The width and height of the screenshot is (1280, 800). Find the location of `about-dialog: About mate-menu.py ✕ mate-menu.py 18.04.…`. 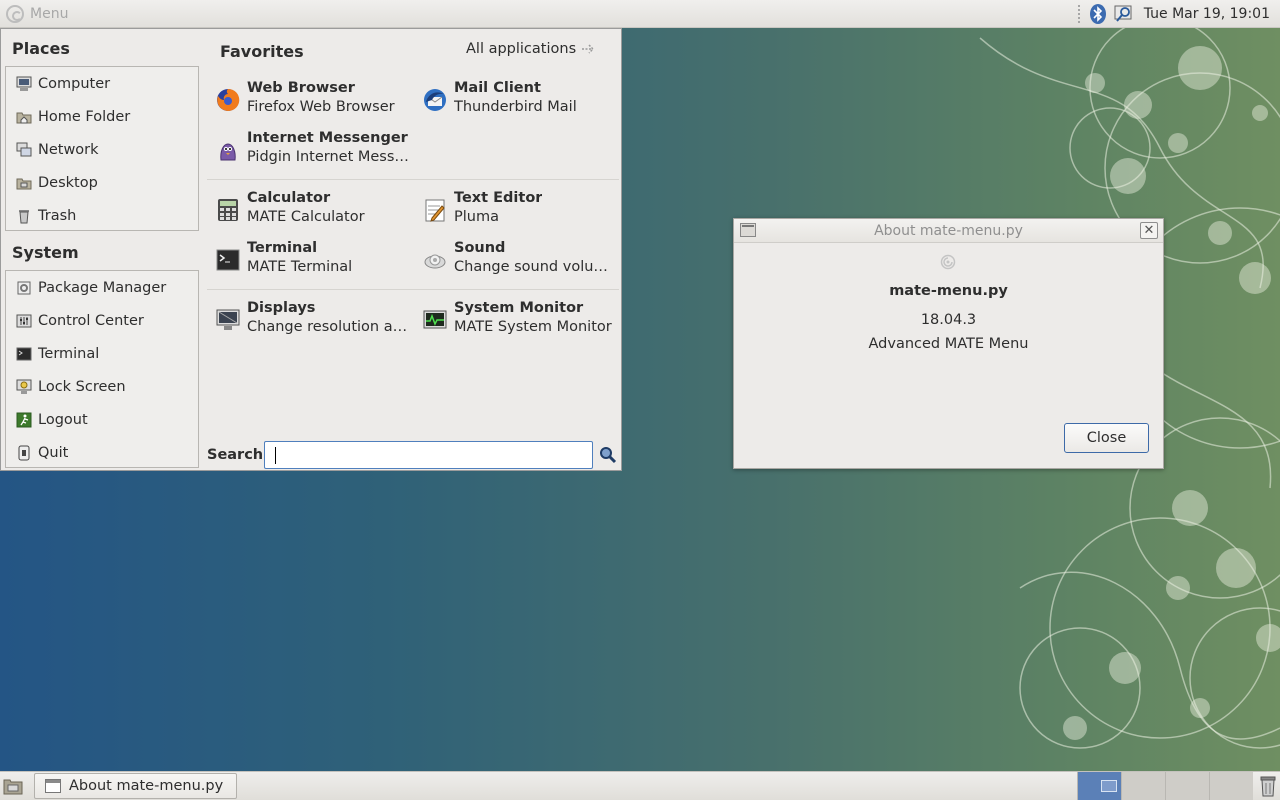

about-dialog: About mate-menu.py ✕ mate-menu.py 18.04.… is located at coordinates (948, 343).